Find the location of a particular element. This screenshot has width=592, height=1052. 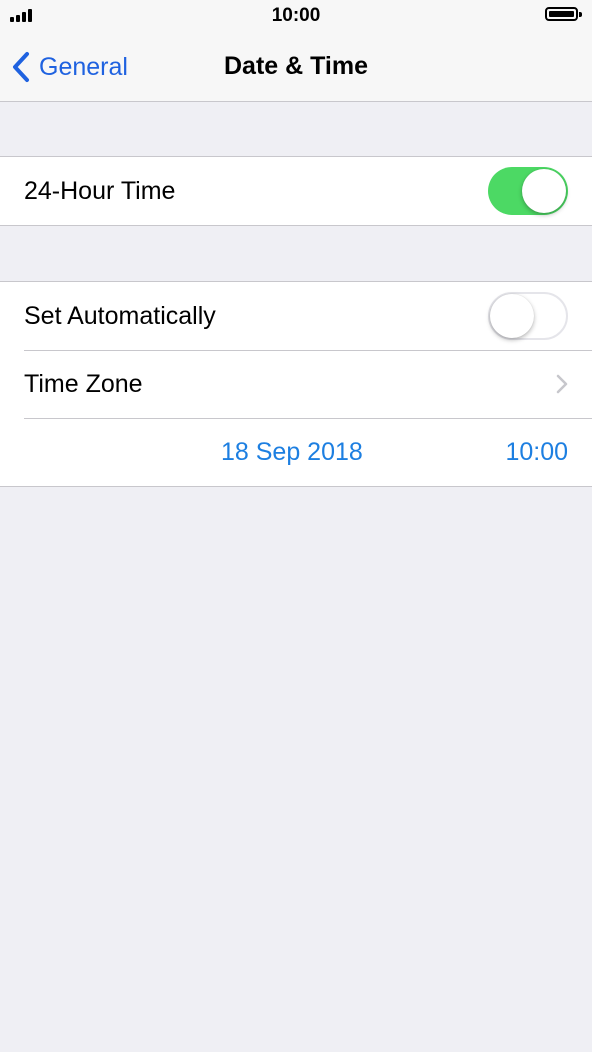

status-time: 10:00 is located at coordinates (296, 15).